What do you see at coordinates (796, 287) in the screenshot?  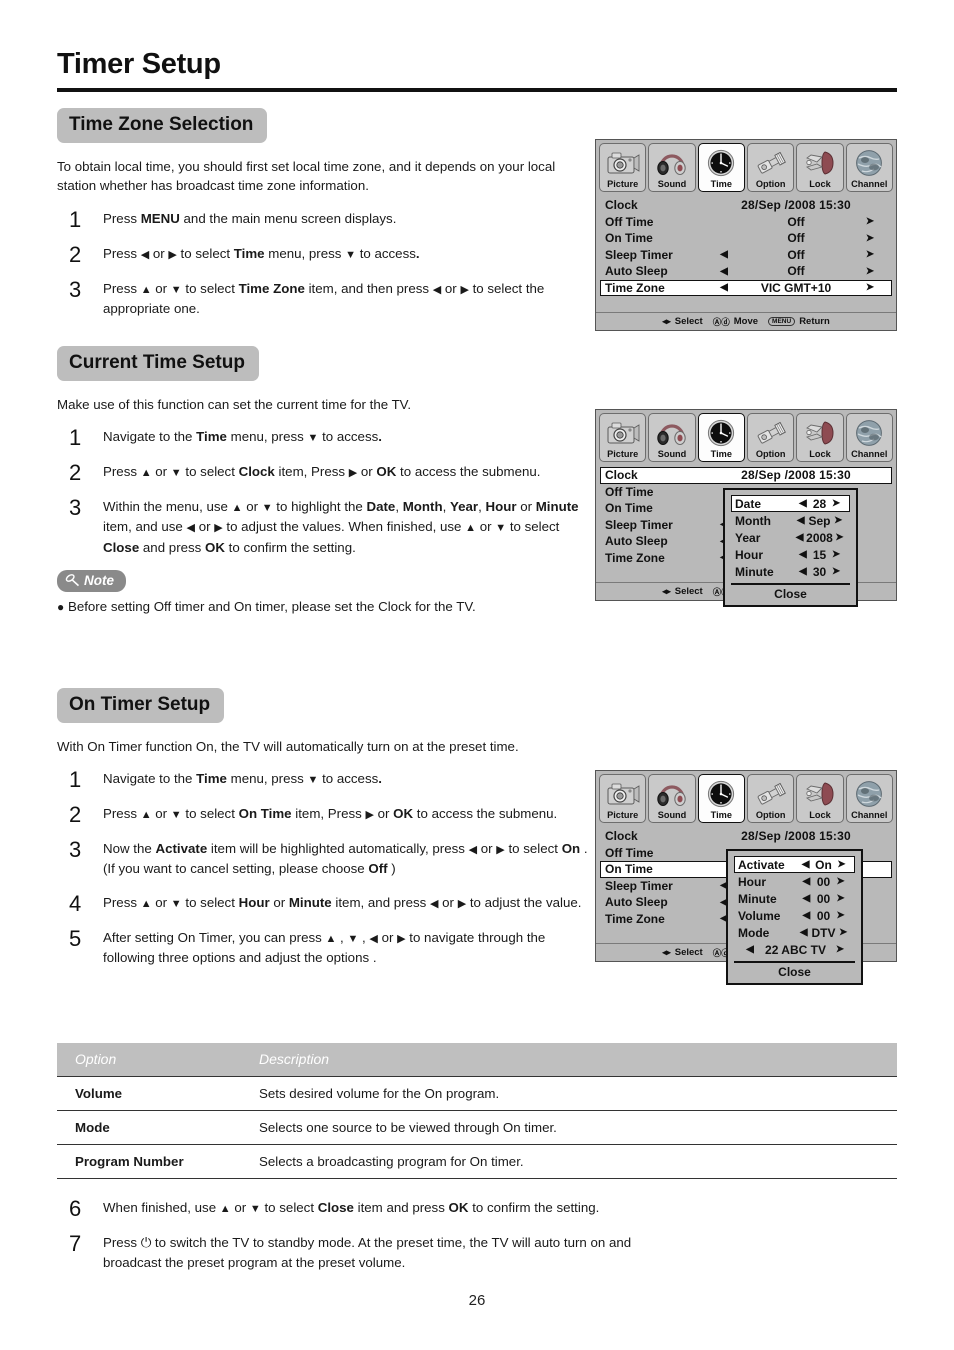 I see `osd-item-value: VIC GMT+10` at bounding box center [796, 287].